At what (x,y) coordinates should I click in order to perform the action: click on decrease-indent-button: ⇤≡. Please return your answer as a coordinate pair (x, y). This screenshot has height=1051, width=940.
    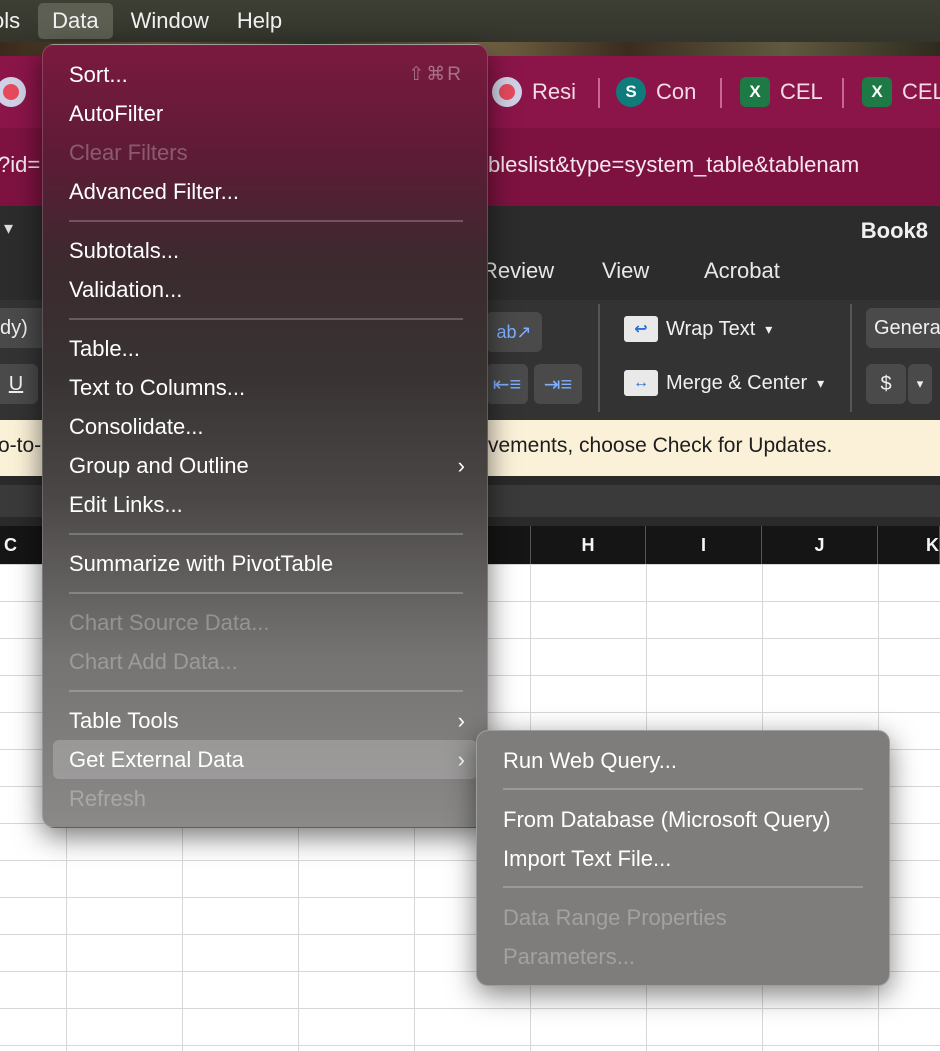
    Looking at the image, I should click on (507, 384).